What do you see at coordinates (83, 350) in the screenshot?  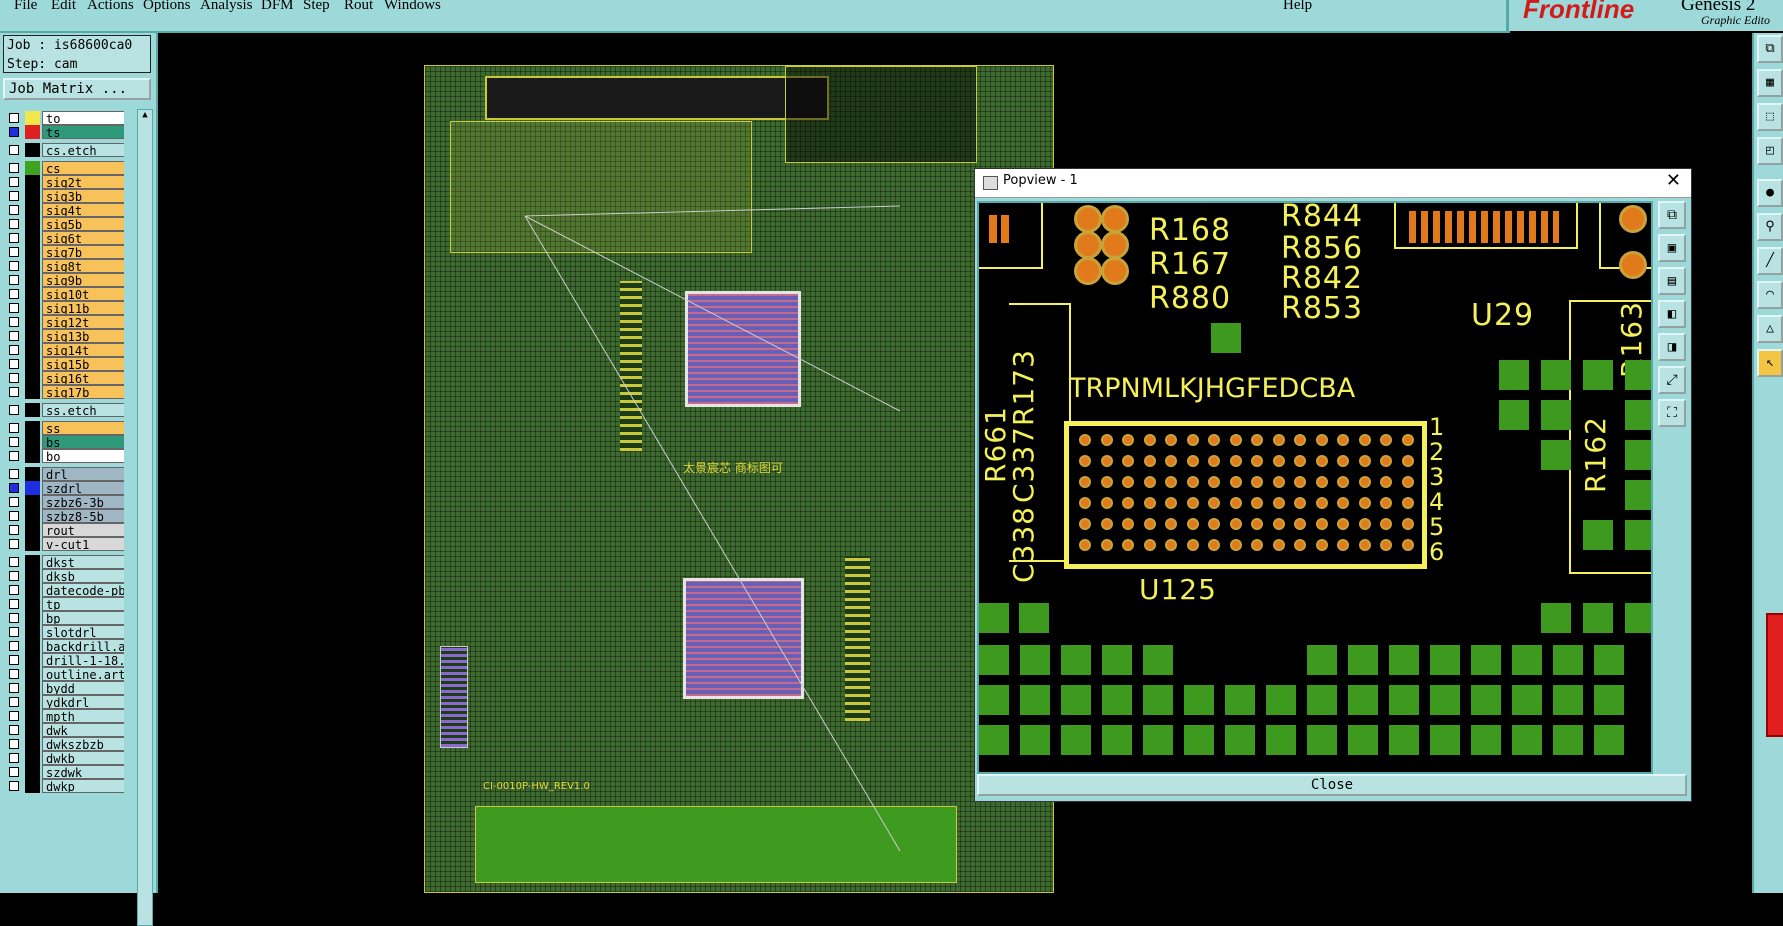 I see `layer-name: sig14t` at bounding box center [83, 350].